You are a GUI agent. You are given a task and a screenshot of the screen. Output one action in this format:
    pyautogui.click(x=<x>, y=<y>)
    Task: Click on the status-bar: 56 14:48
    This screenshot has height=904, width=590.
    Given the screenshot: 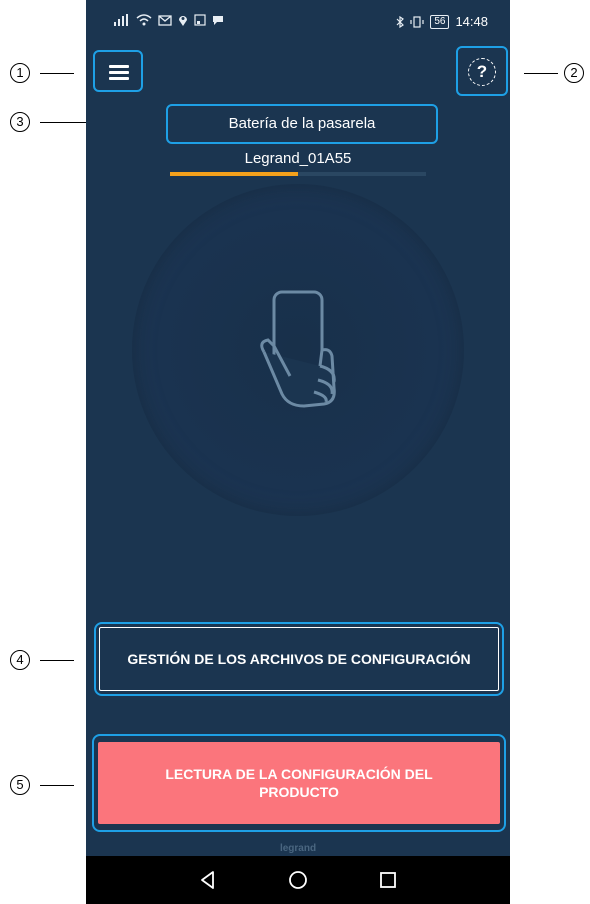 What is the action you would take?
    pyautogui.click(x=298, y=21)
    